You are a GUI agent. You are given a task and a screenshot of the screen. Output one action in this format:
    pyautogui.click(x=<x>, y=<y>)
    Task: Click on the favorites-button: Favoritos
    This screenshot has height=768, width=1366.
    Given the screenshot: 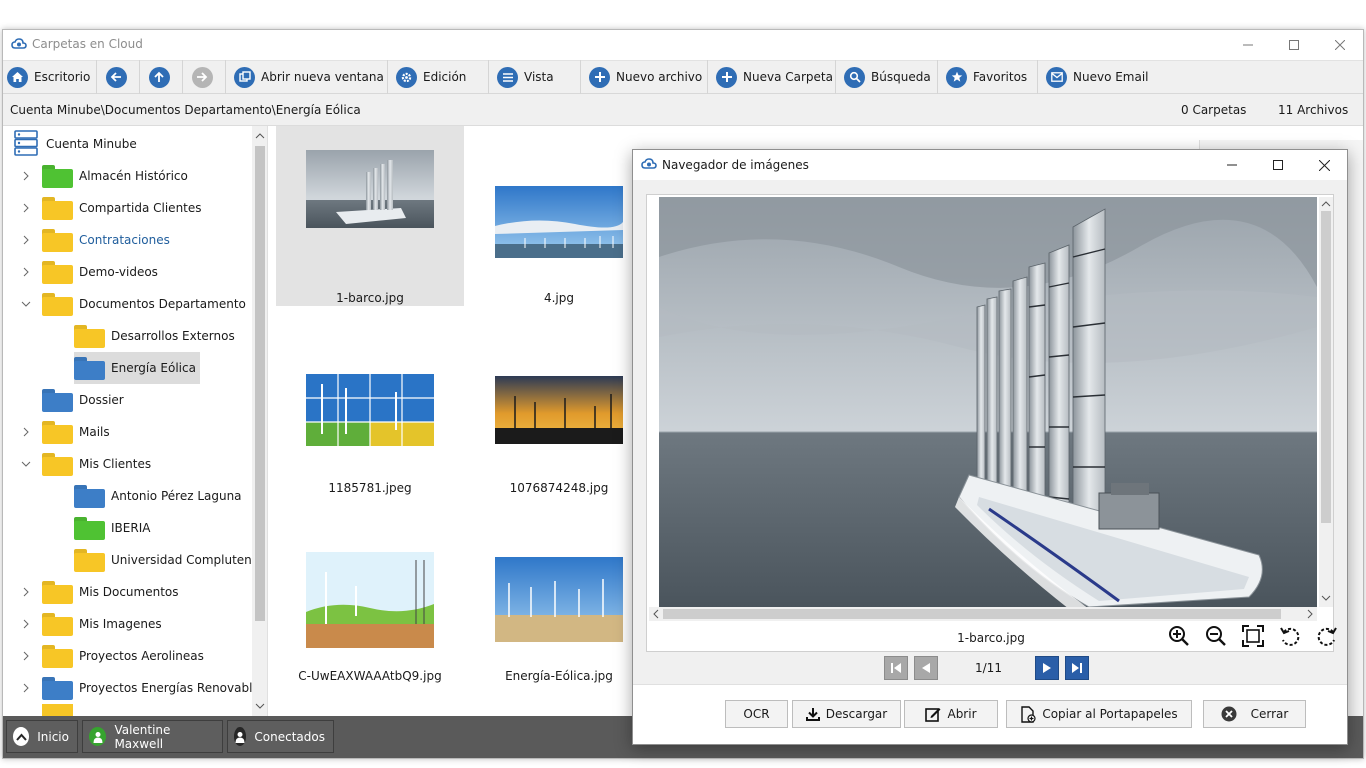 What is the action you would take?
    pyautogui.click(x=988, y=77)
    